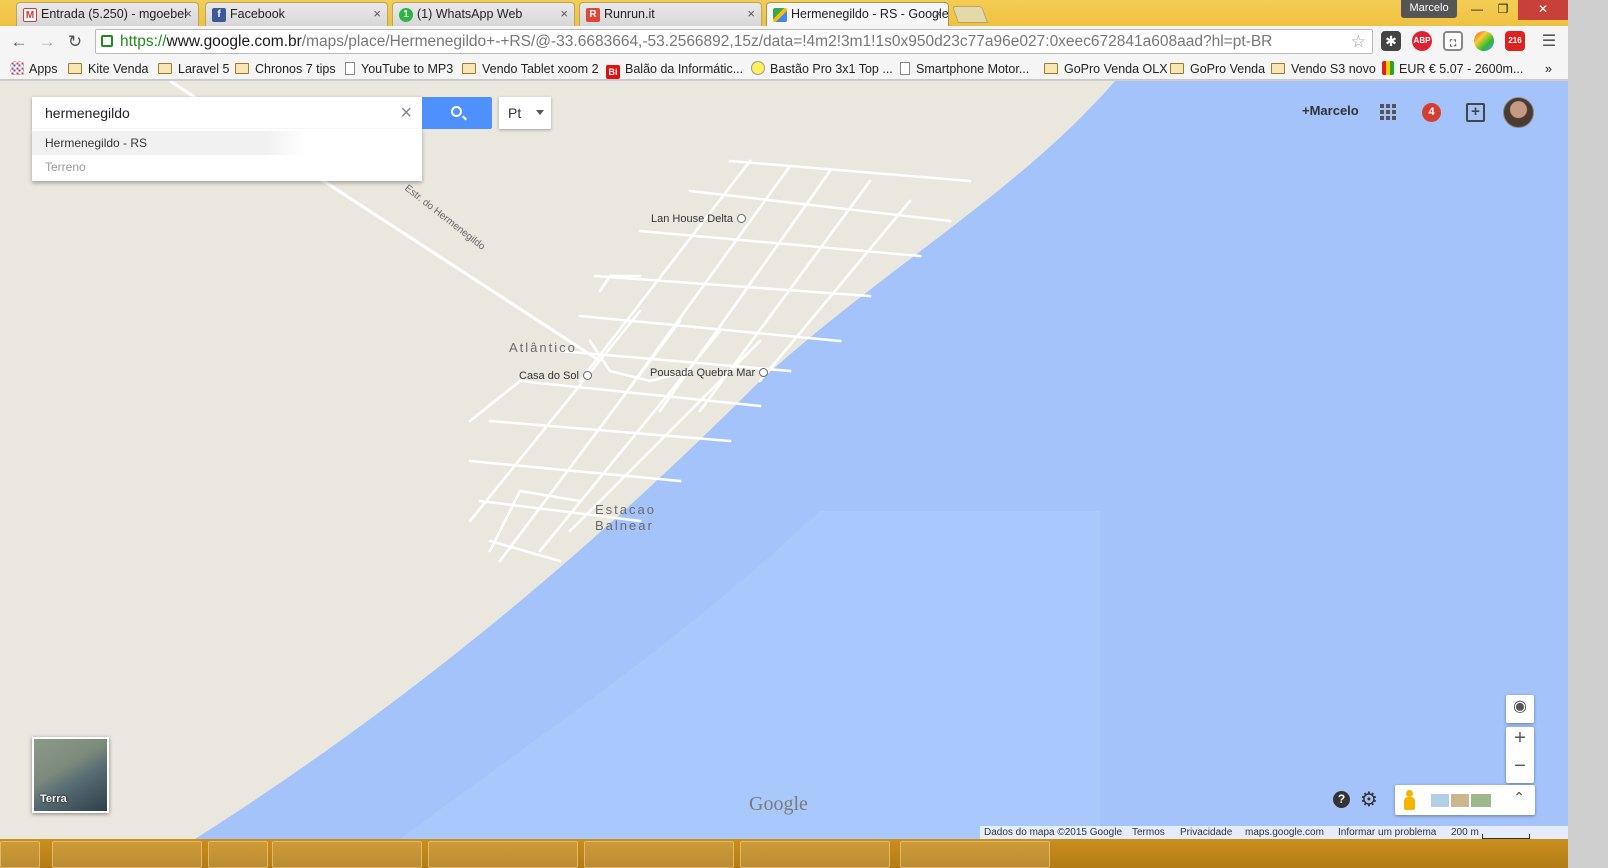 The width and height of the screenshot is (1608, 868). Describe the element at coordinates (1503, 10) in the screenshot. I see `restore-button: ❐` at that location.